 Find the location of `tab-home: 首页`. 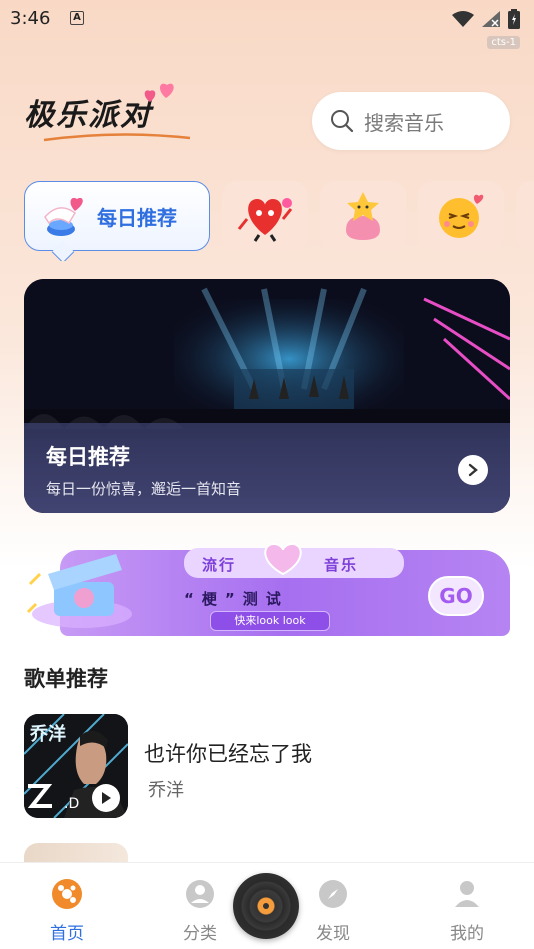

tab-home: 首页 is located at coordinates (67, 910).